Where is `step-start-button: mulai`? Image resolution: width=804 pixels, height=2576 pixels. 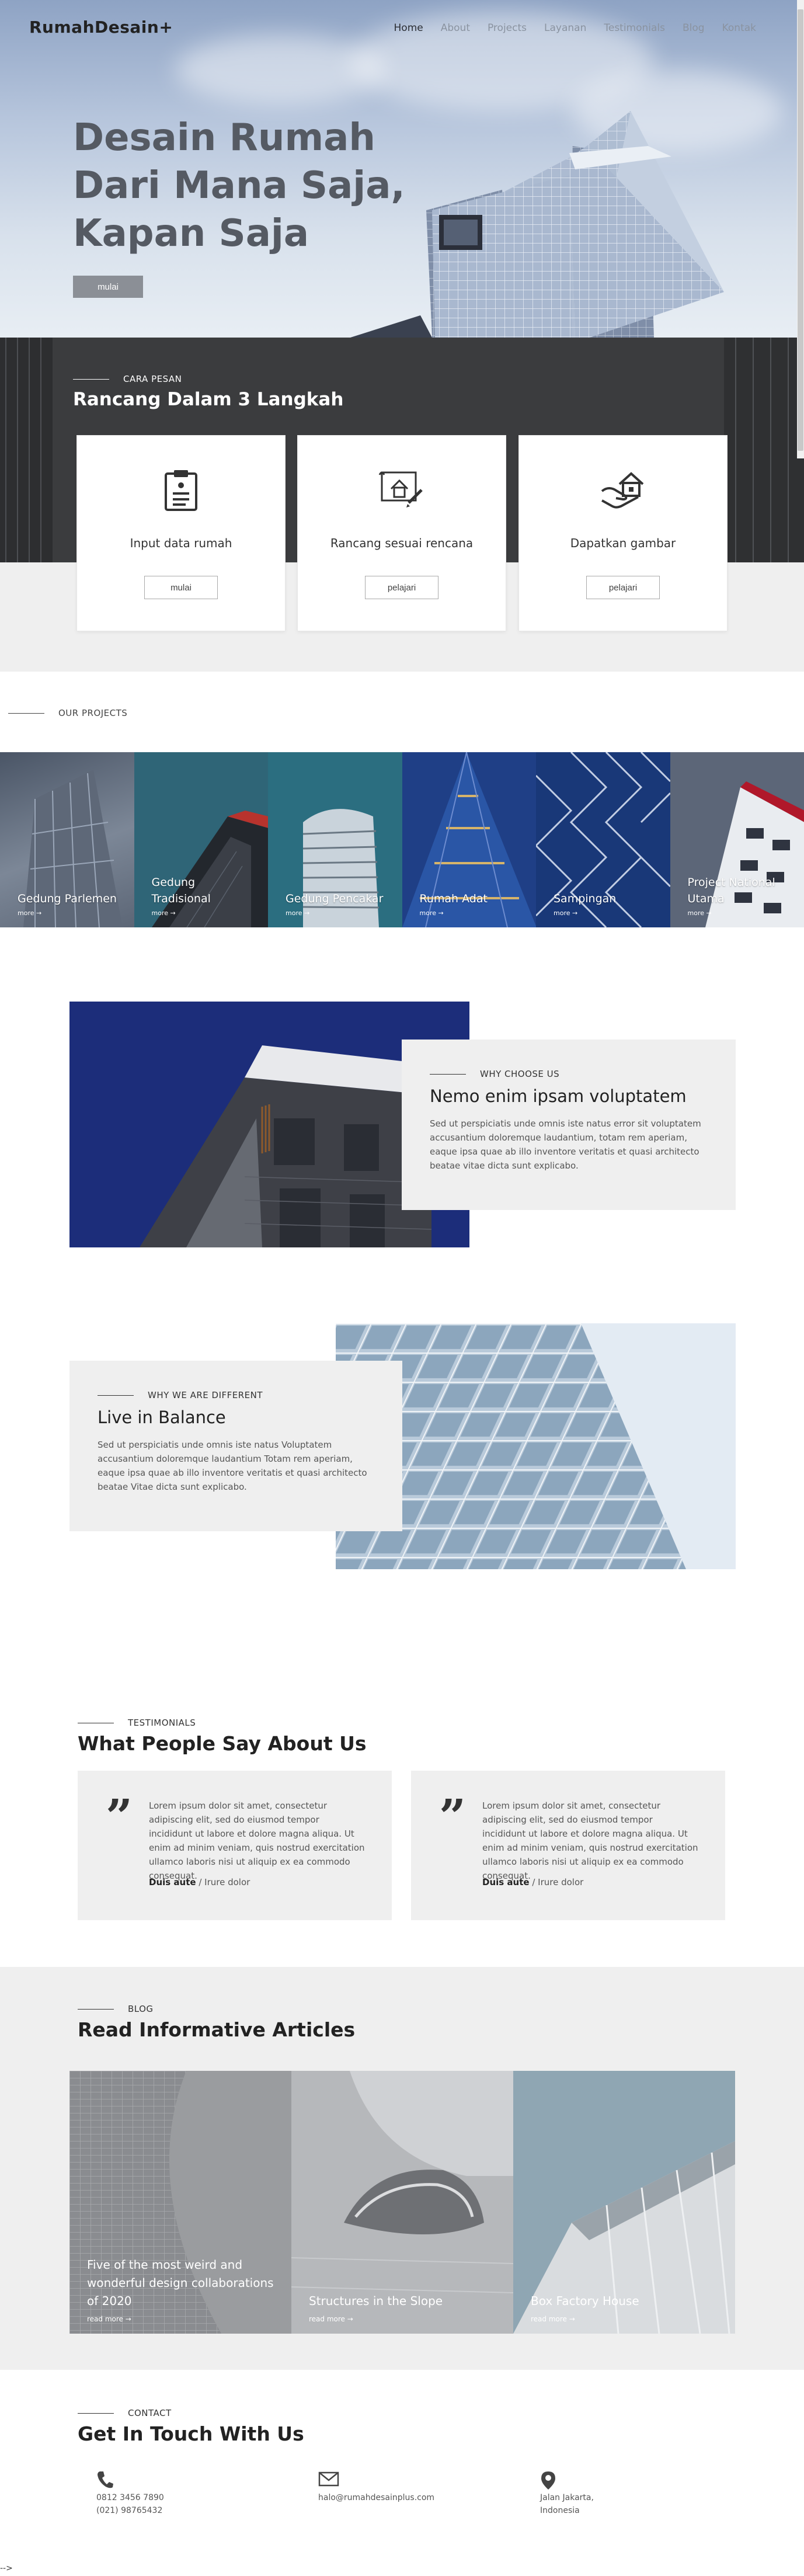
step-start-button: mulai is located at coordinates (181, 588).